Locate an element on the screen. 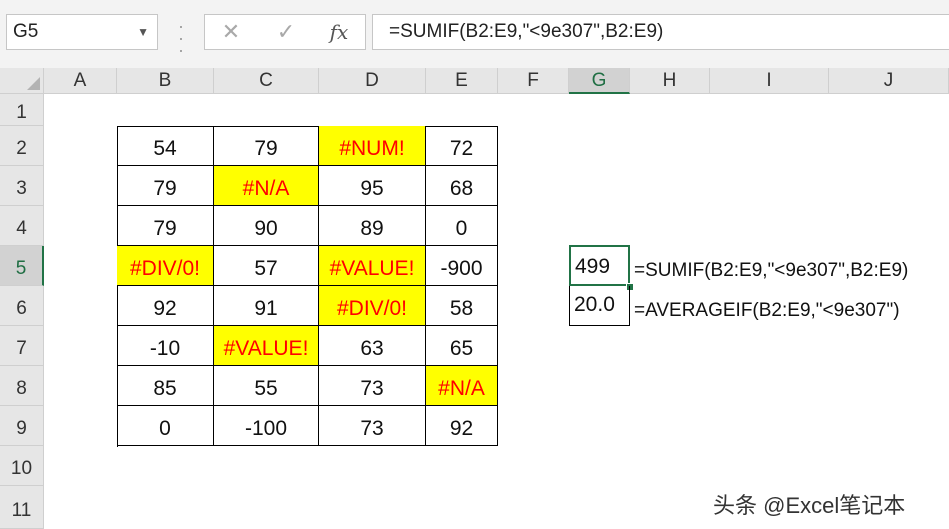 This screenshot has width=949, height=529. enter-icon: ✓ is located at coordinates (286, 32).